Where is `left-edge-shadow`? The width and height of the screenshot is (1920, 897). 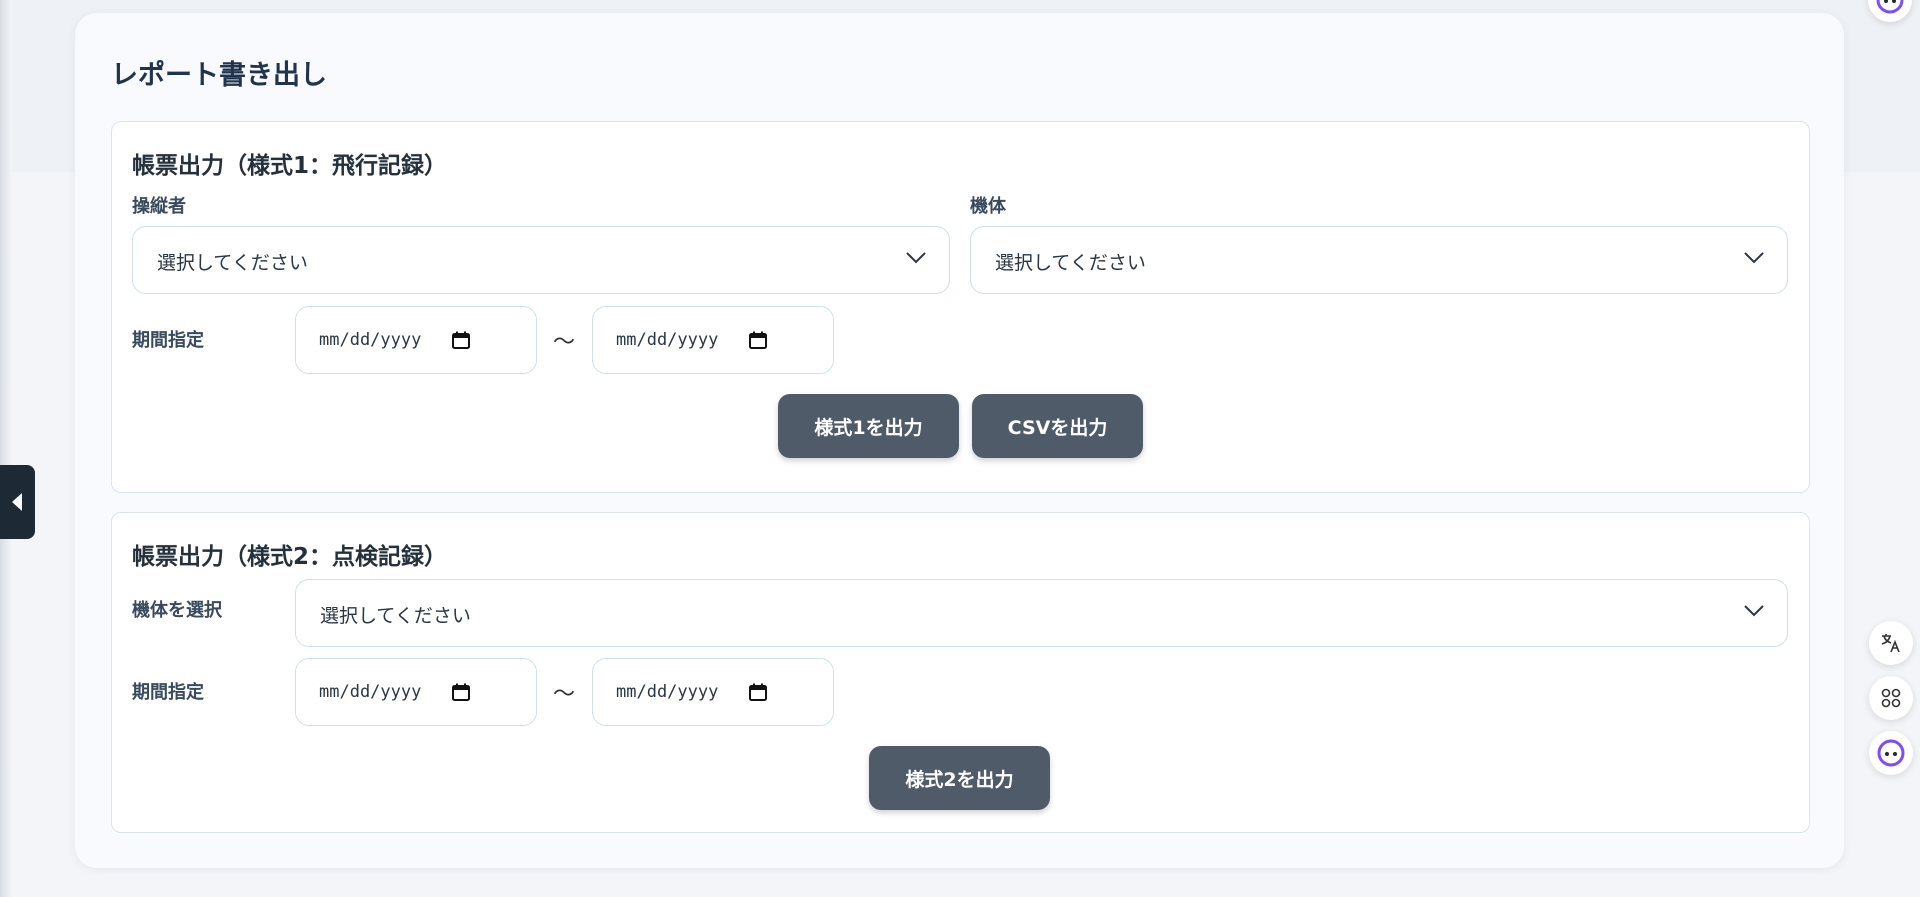
left-edge-shadow is located at coordinates (6, 448).